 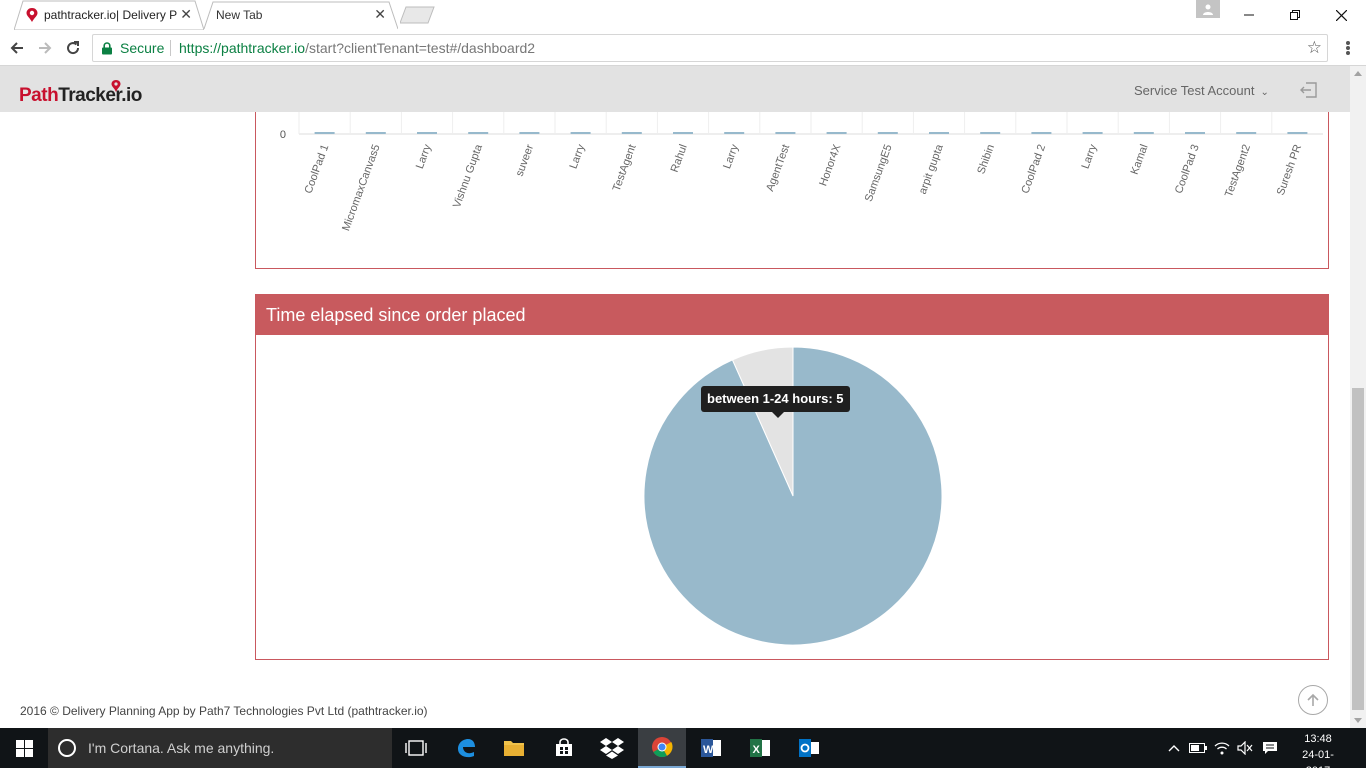 What do you see at coordinates (830, 165) in the screenshot?
I see `x-tick-label: Honor4X` at bounding box center [830, 165].